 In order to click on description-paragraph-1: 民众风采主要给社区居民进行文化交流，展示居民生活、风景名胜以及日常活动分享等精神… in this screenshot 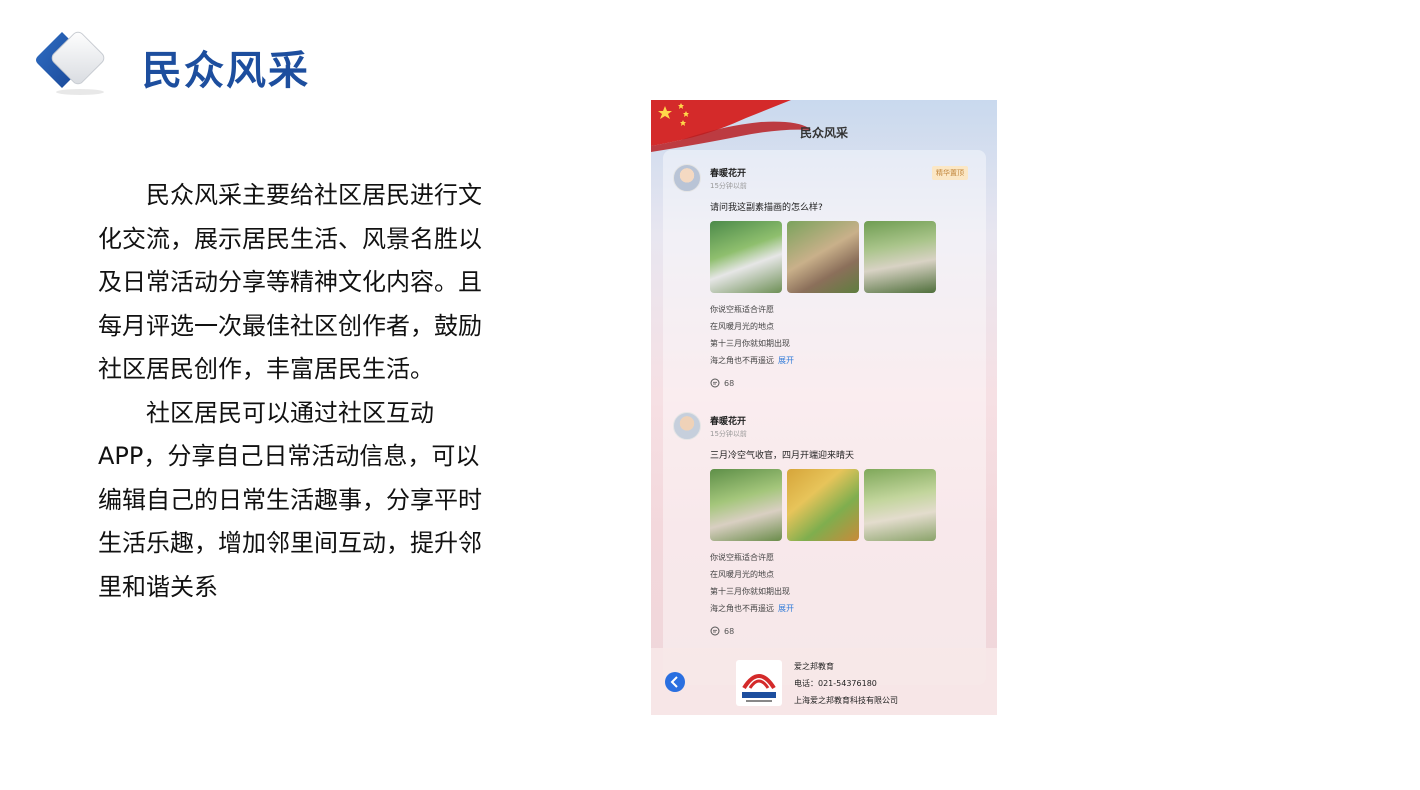, I will do `click(290, 282)`.